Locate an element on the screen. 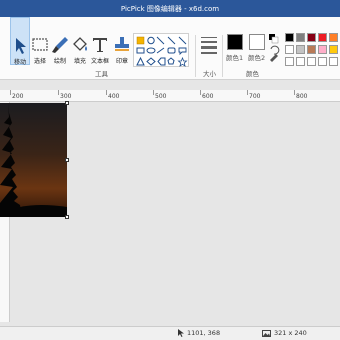 This screenshot has height=340, width=340. image-size: 321 x 240 is located at coordinates (284, 333).